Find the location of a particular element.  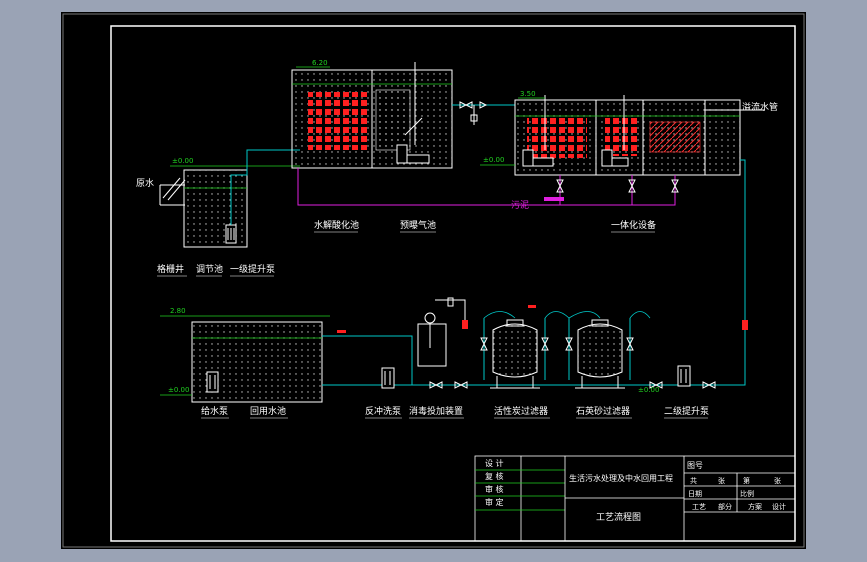

level-ground-mid: ±0.00 is located at coordinates (493, 160).